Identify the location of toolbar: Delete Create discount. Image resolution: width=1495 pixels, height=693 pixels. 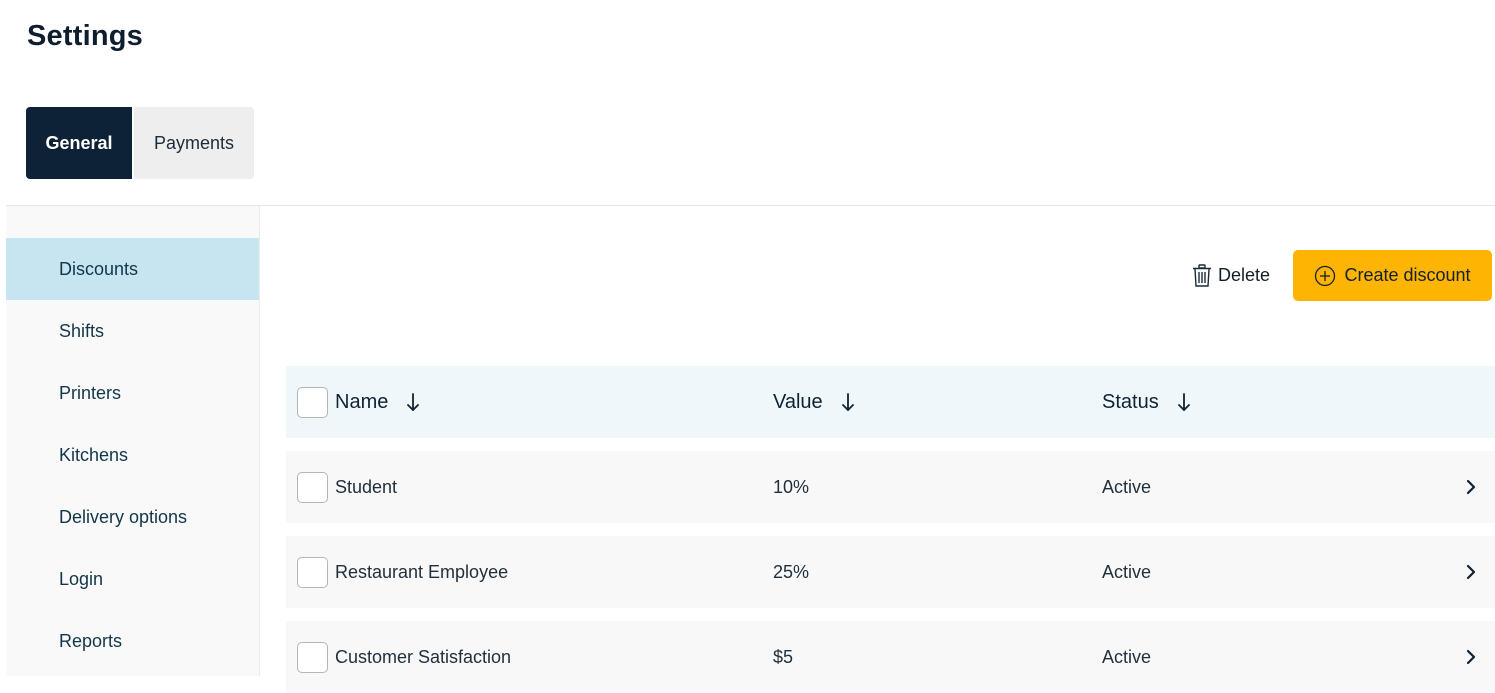
(1342, 275).